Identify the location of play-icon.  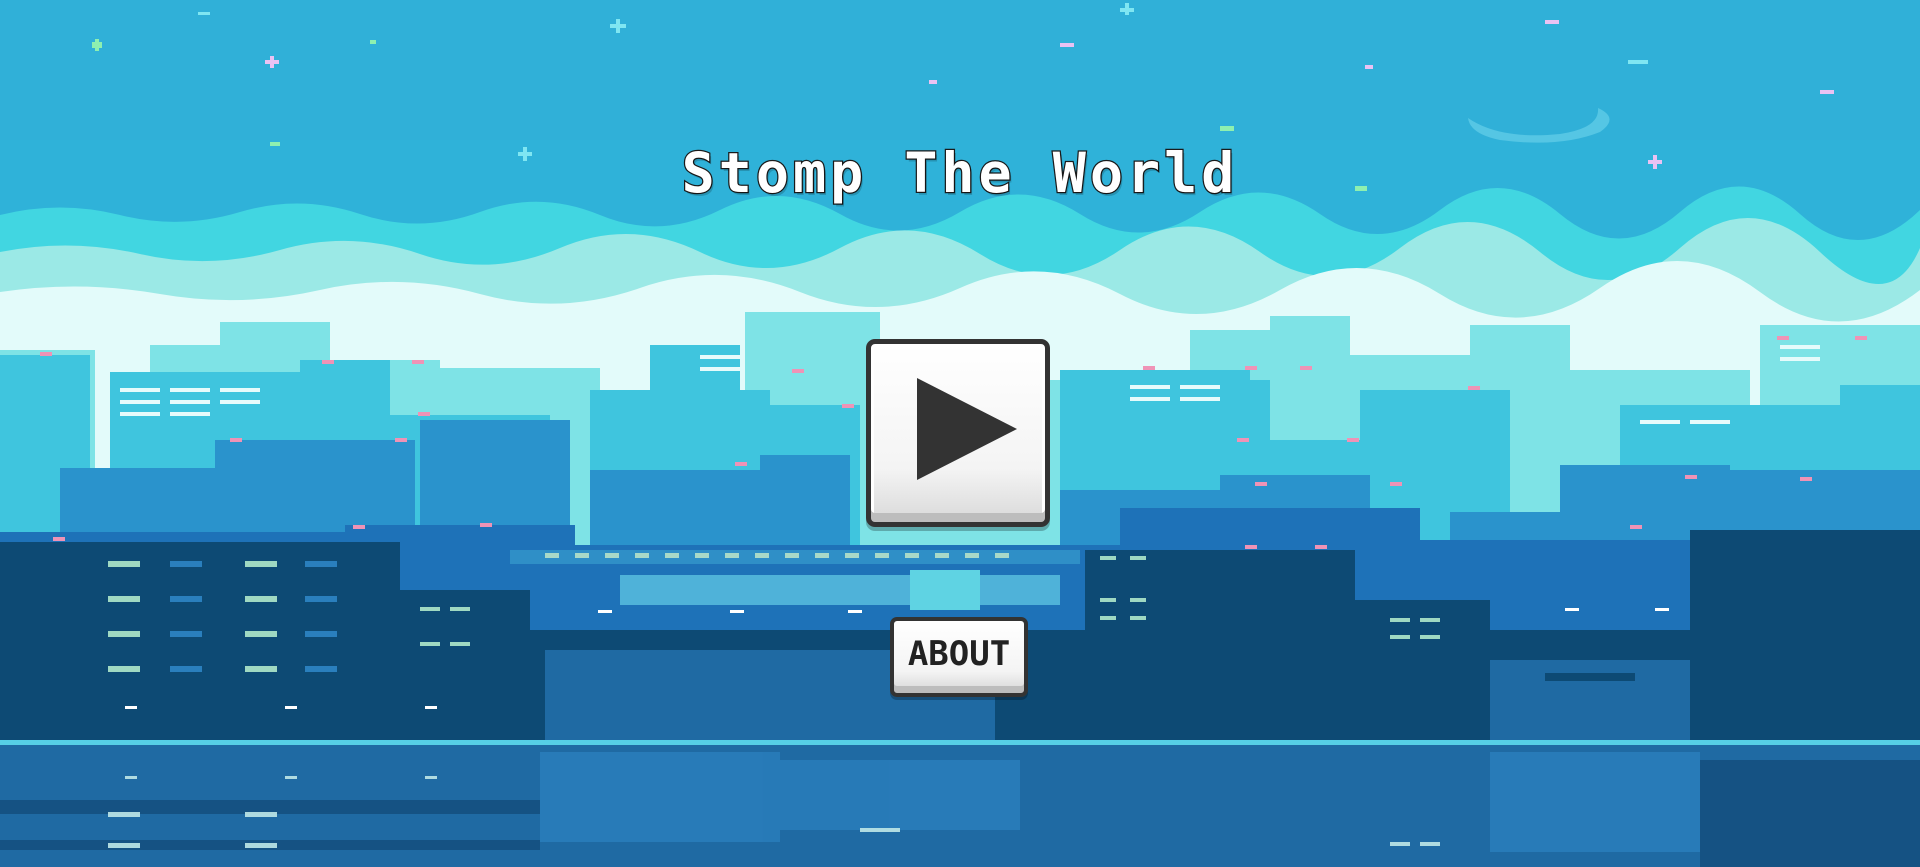
(967, 429).